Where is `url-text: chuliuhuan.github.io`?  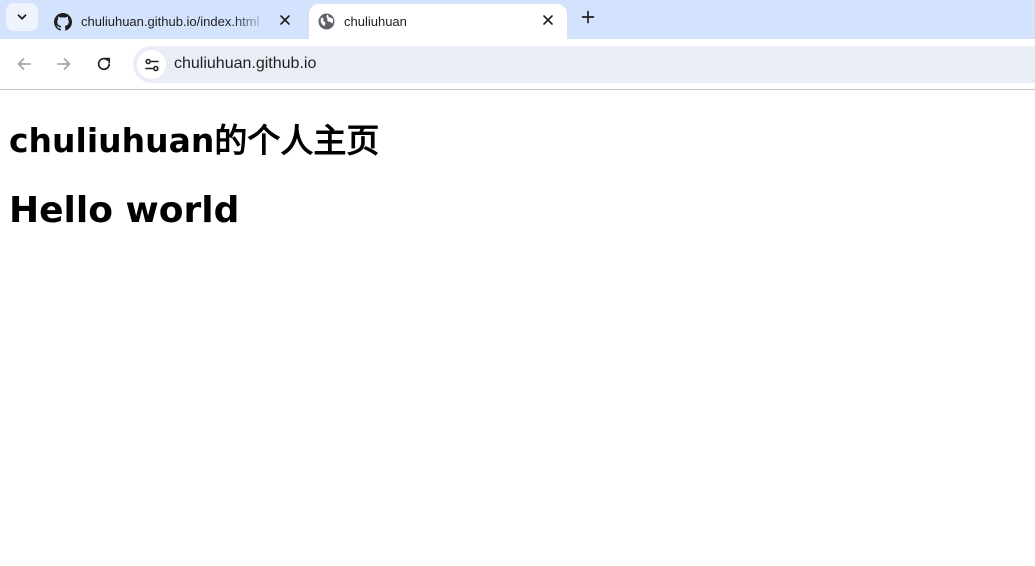 url-text: chuliuhuan.github.io is located at coordinates (245, 64).